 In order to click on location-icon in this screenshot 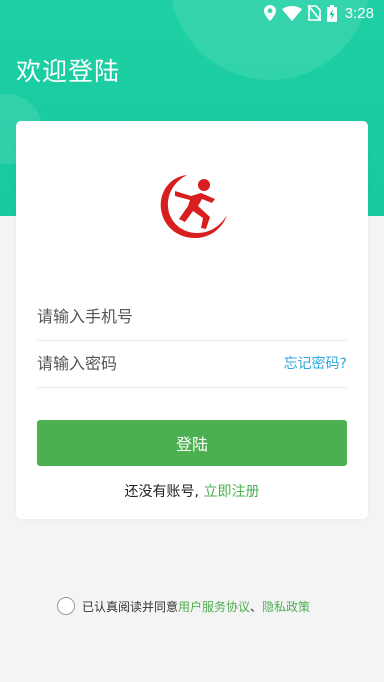, I will do `click(269, 13)`.